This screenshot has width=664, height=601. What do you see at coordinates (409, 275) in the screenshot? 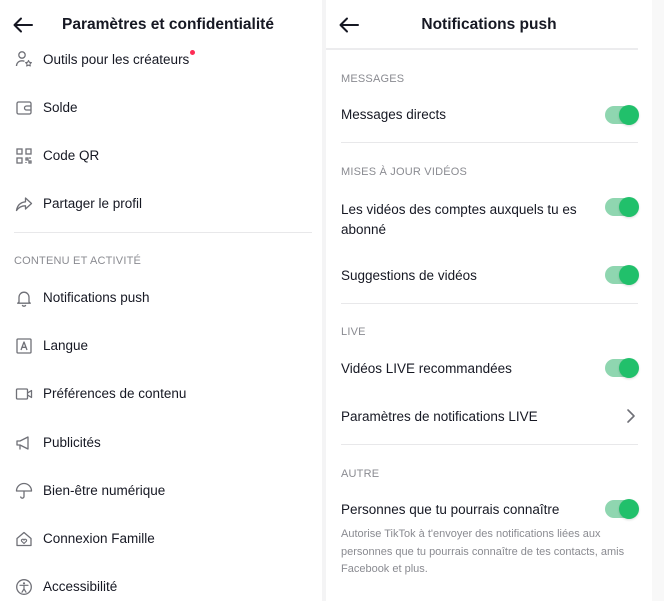
I see `setting-label-video-suggestions: Suggestions de vidéos` at bounding box center [409, 275].